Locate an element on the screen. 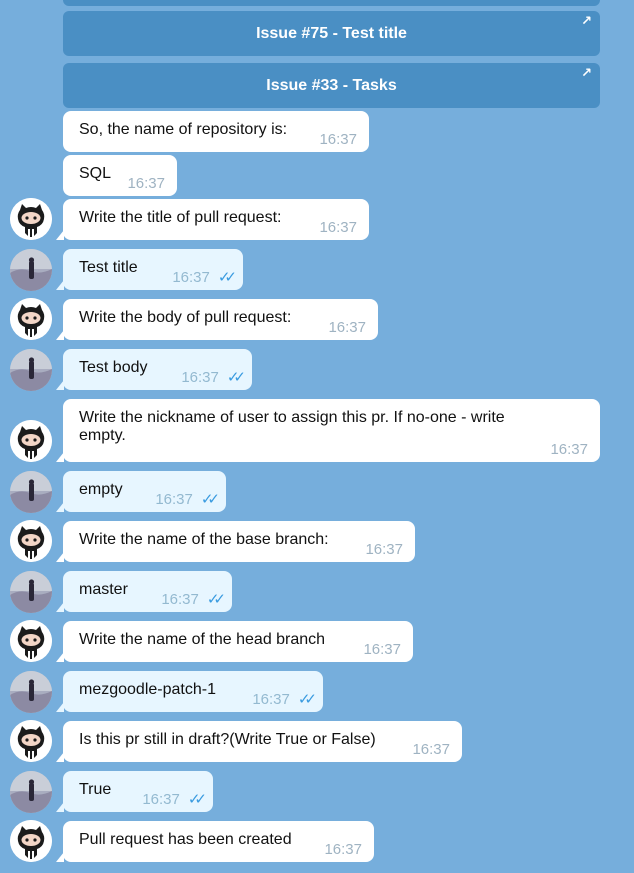 This screenshot has height=873, width=634. message-text: Write the name of the base branch: is located at coordinates (204, 539).